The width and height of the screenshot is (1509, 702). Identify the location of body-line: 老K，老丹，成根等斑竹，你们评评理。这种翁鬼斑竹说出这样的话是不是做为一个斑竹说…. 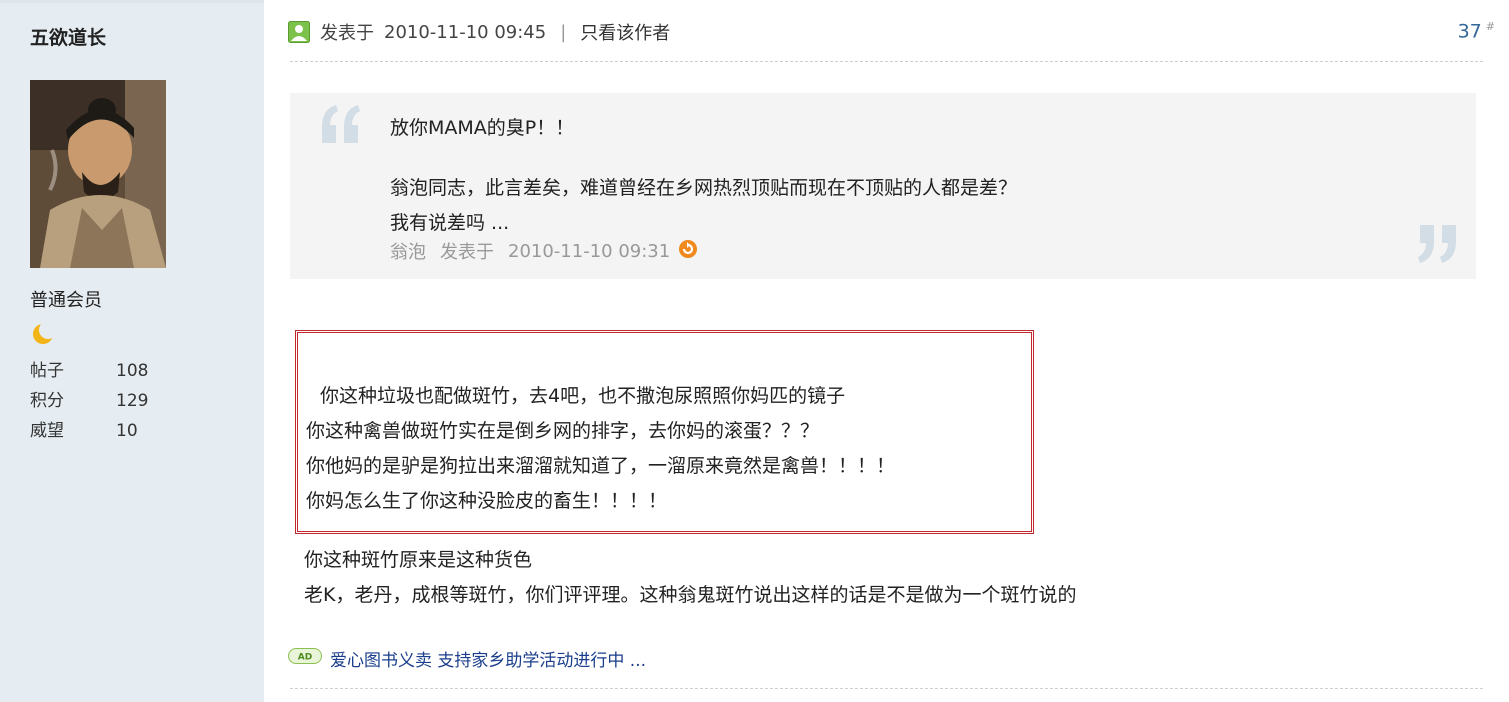
(690, 595).